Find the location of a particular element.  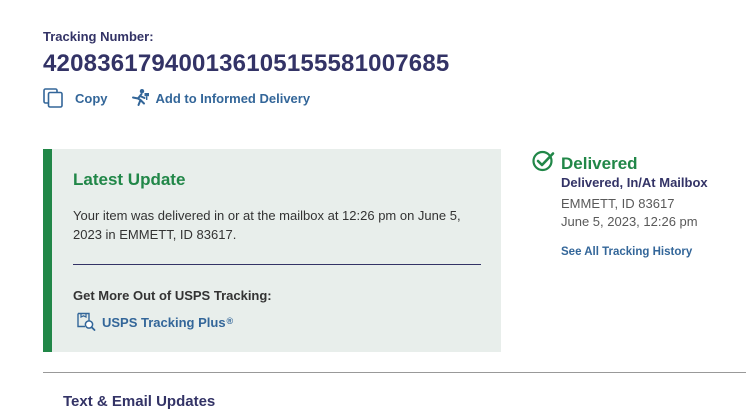

tracking-plus-label: USPS Tracking Plus is located at coordinates (164, 322).